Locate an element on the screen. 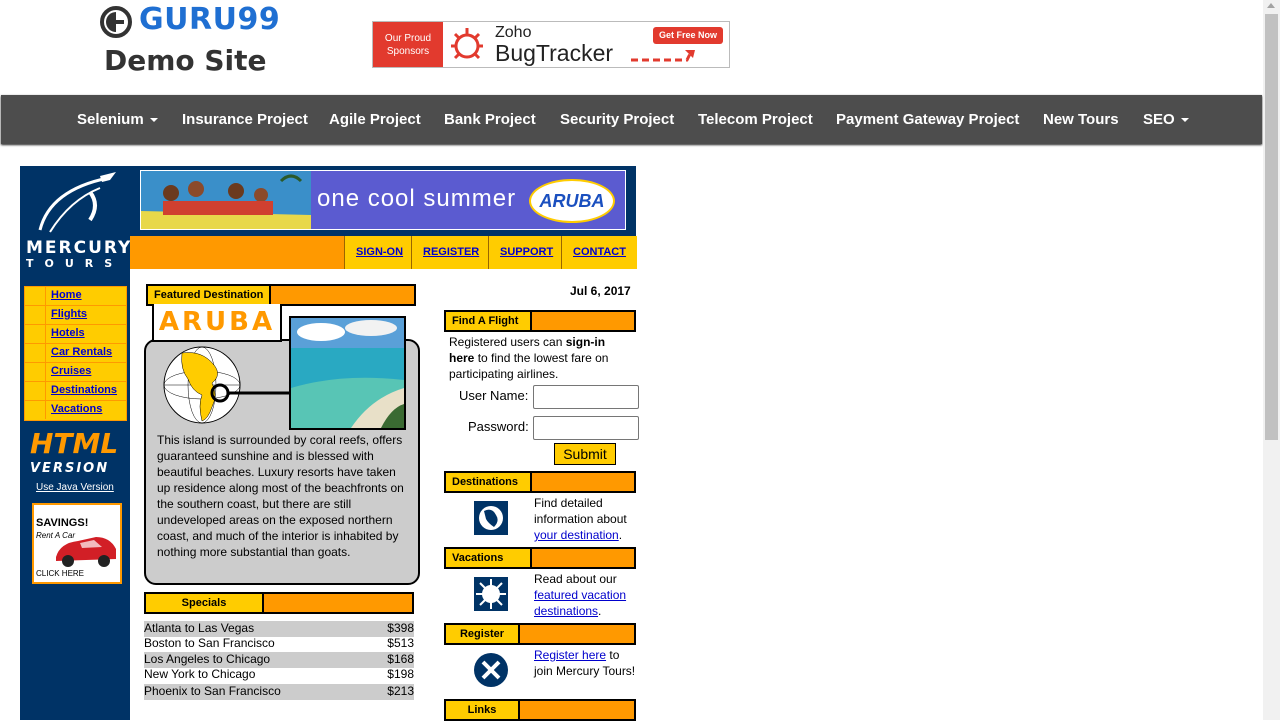  scroll-up-arrow-icon is located at coordinates (1271, 5).